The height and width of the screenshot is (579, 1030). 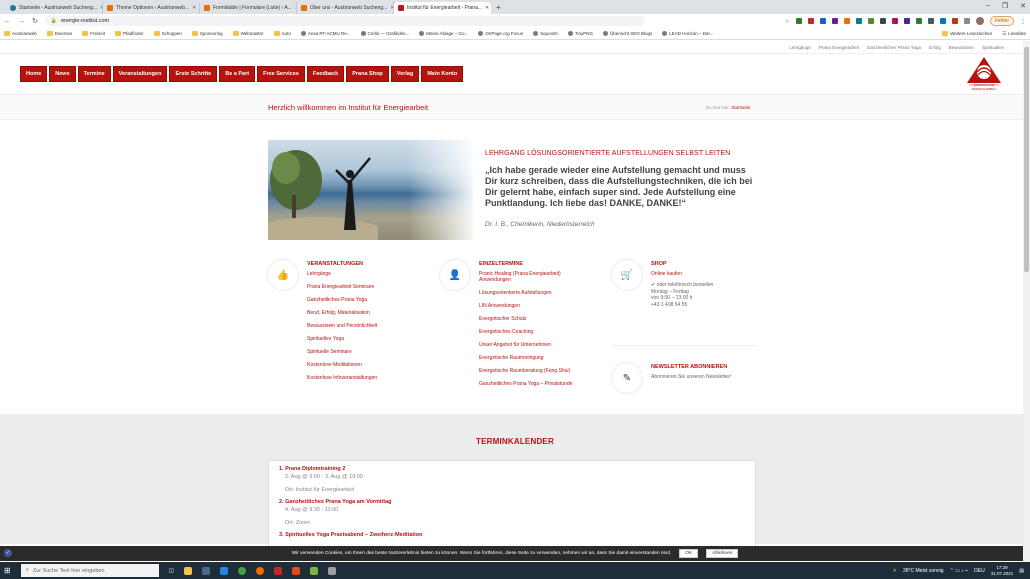 What do you see at coordinates (342, 316) in the screenshot?
I see `list-item: Beruf, Erfolg, Materialisation` at bounding box center [342, 316].